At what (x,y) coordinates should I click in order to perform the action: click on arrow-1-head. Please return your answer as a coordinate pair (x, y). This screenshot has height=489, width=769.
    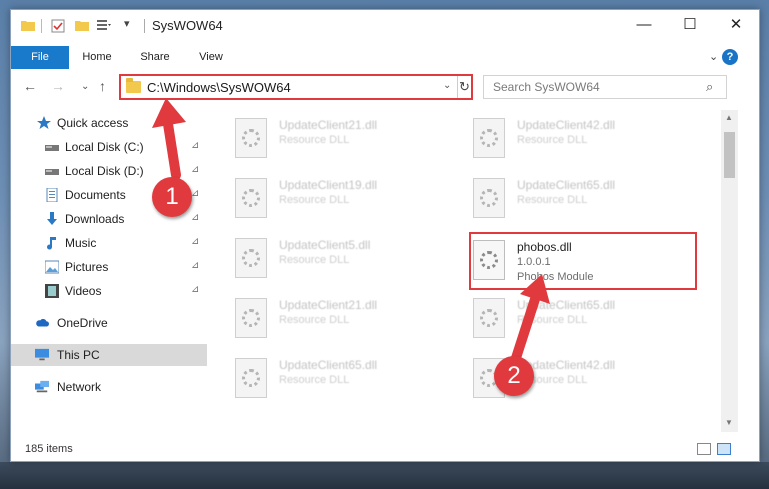
    Looking at the image, I should click on (169, 113).